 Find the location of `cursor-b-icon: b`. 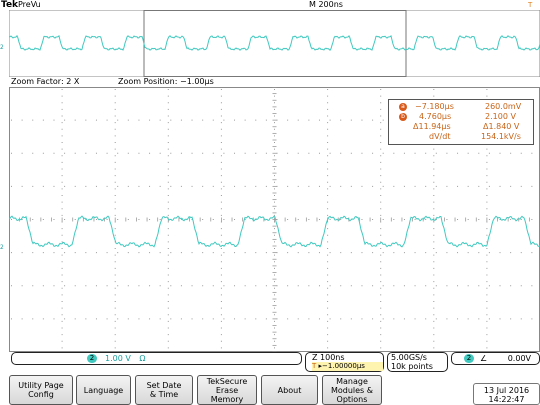

cursor-b-icon: b is located at coordinates (403, 117).